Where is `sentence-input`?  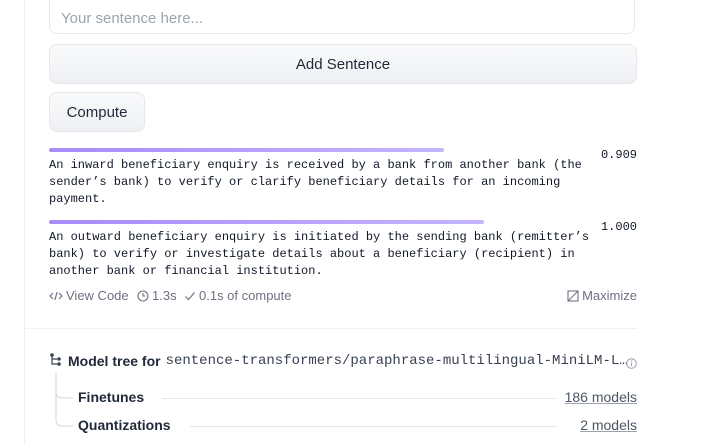
sentence-input is located at coordinates (342, 17).